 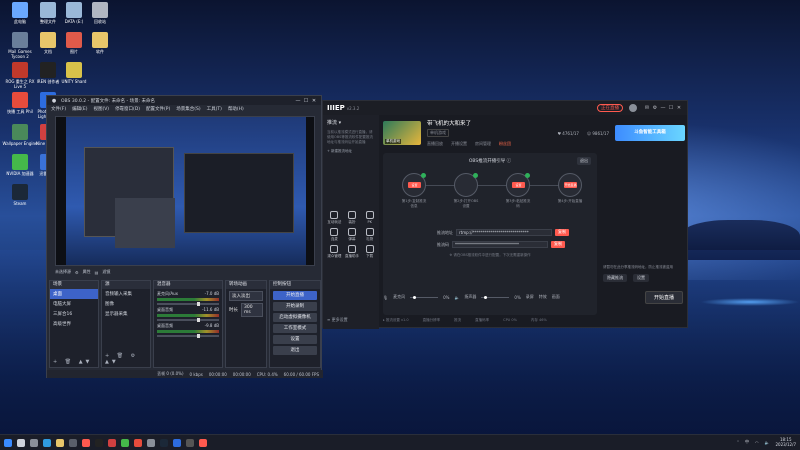 What do you see at coordinates (60, 442) in the screenshot?
I see `explorer-icon` at bounding box center [60, 442].